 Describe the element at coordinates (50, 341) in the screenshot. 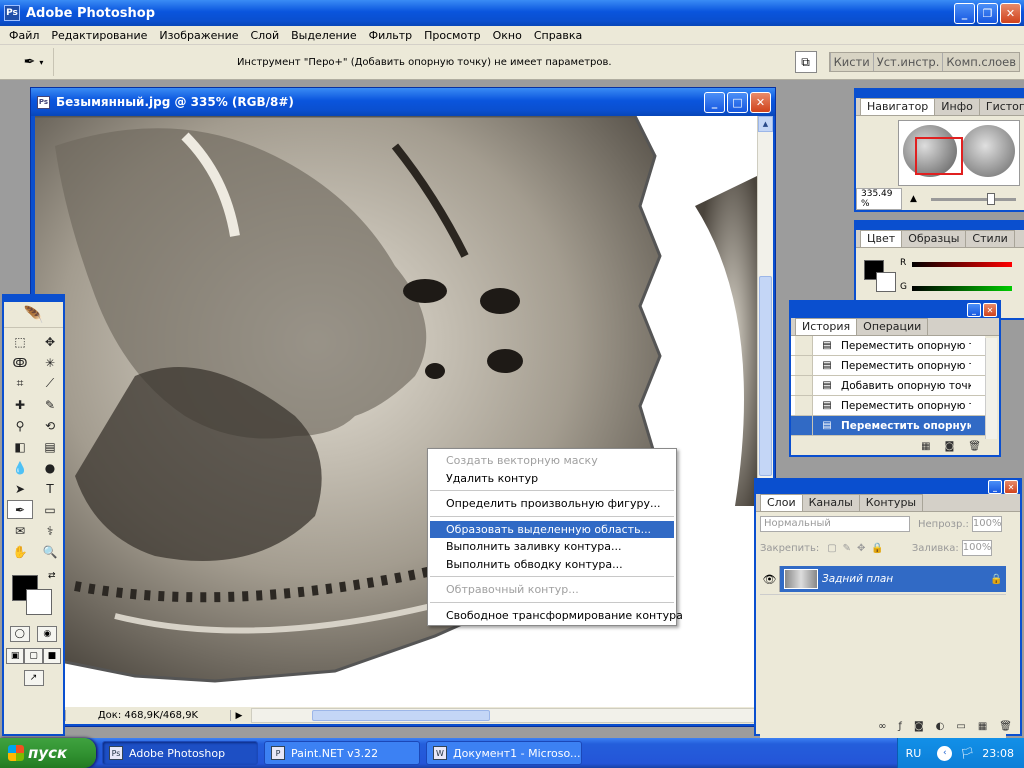

I see `move-tool-icon: ✥` at that location.